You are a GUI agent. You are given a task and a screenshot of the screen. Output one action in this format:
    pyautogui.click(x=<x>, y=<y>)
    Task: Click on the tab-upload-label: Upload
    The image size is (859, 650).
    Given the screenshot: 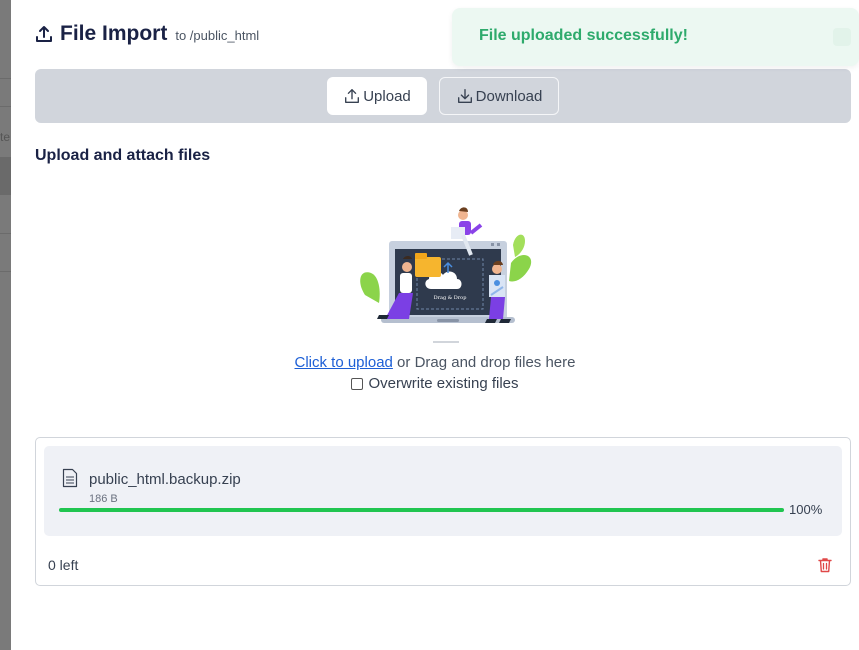 What is the action you would take?
    pyautogui.click(x=387, y=96)
    